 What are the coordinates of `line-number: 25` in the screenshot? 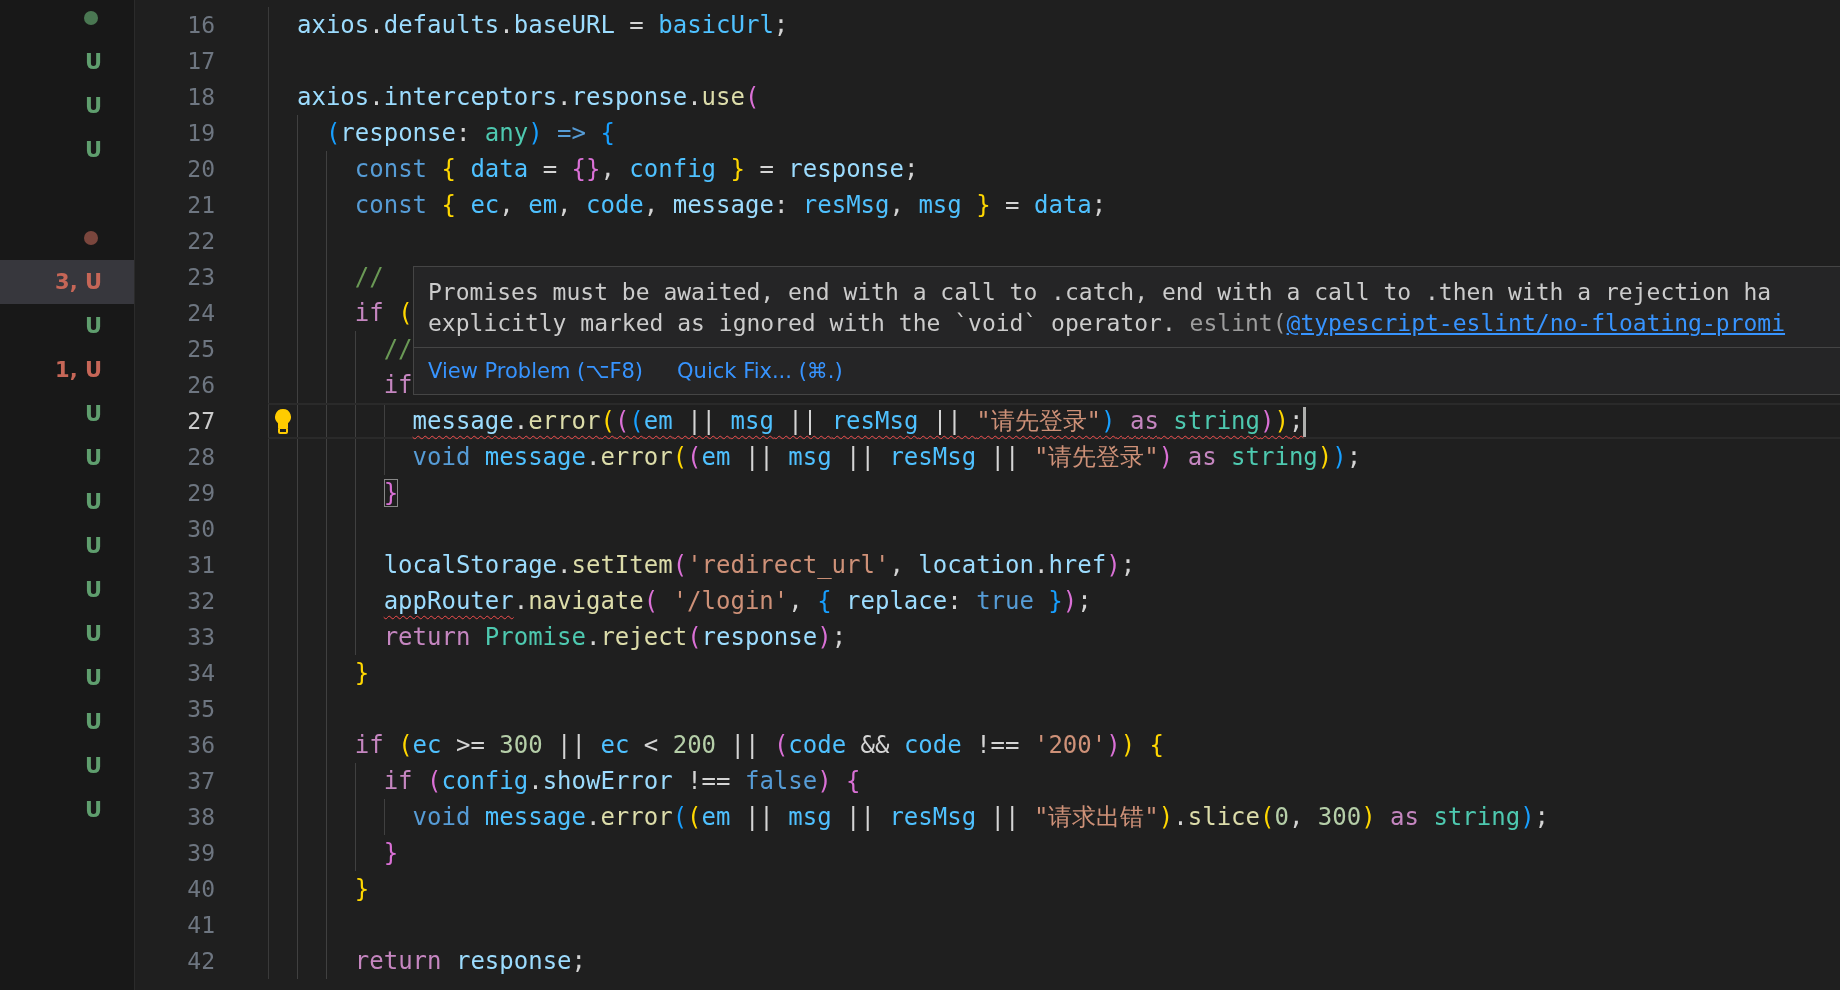 It's located at (201, 349).